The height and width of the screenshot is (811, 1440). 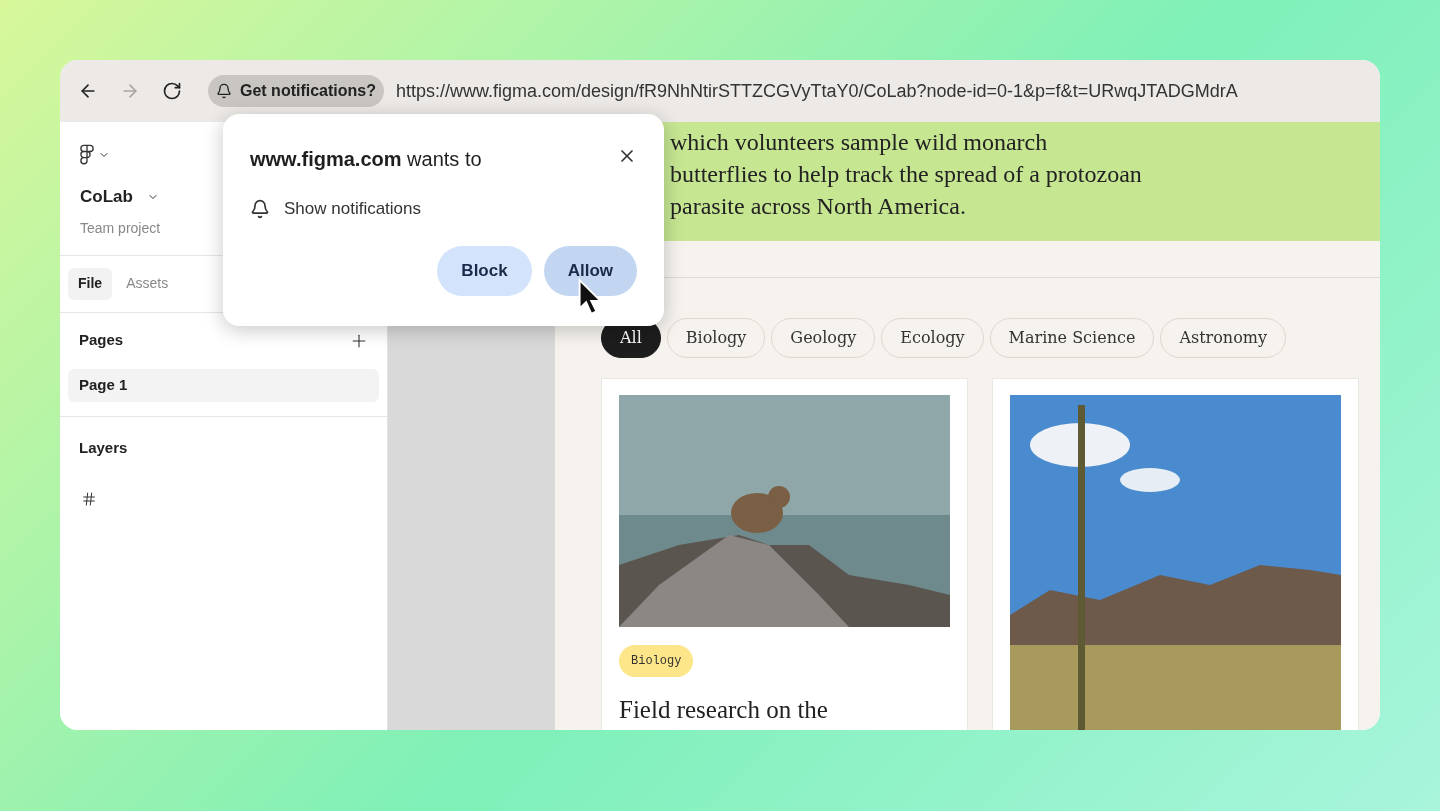 I want to click on banner-text: butterflies to help track the spread of a protozoan, so click(x=906, y=174).